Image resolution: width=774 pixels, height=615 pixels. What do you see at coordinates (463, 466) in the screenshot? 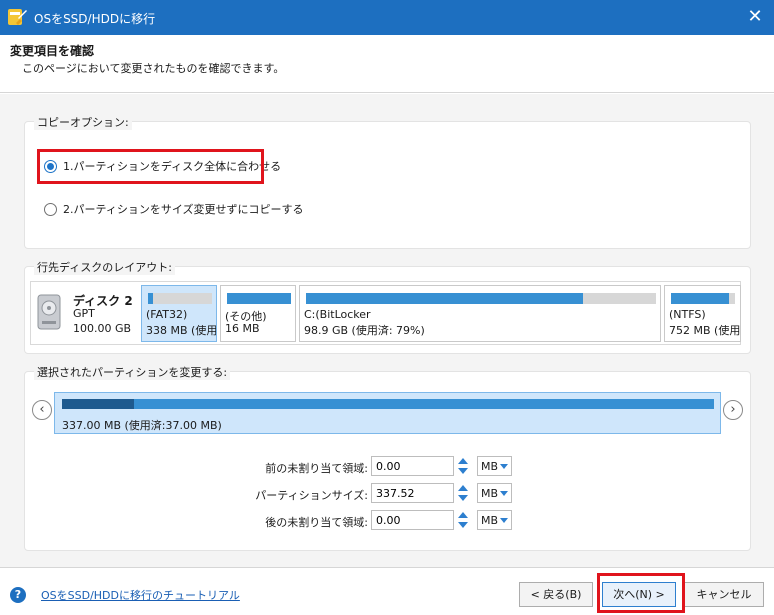
I see `stepper-unallocated-before` at bounding box center [463, 466].